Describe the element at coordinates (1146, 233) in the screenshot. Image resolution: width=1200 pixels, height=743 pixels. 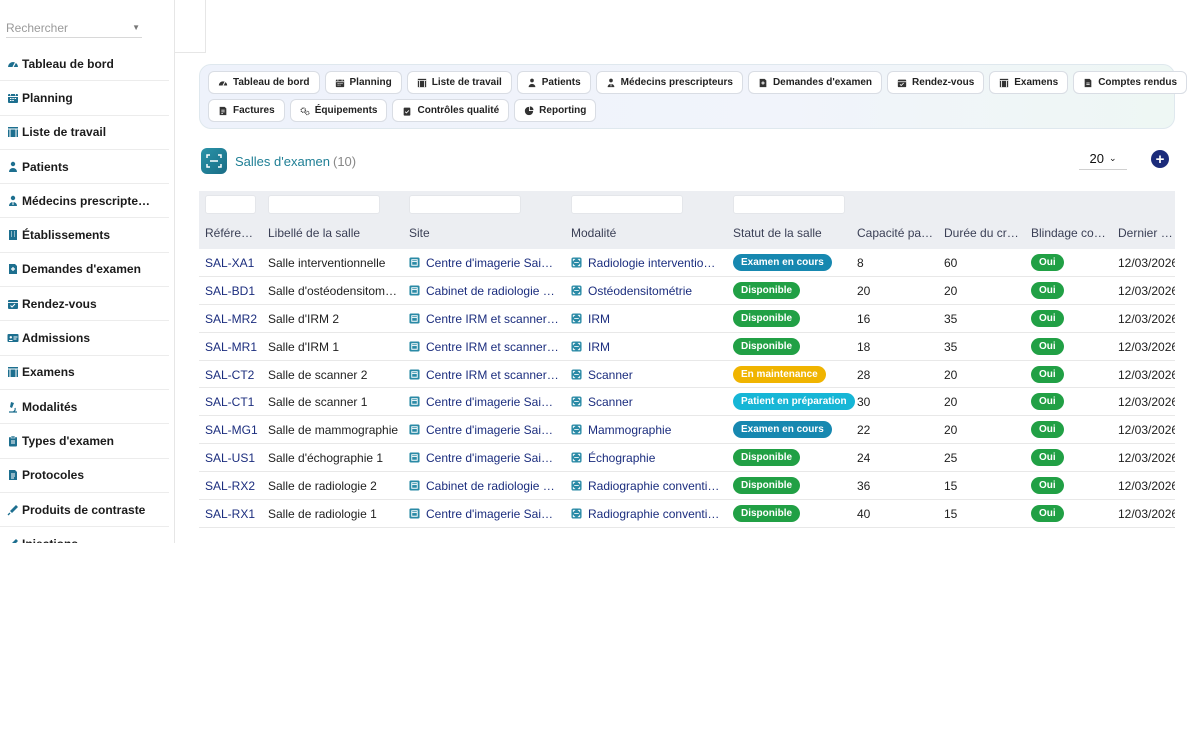
I see `column-header: Dernier con` at that location.